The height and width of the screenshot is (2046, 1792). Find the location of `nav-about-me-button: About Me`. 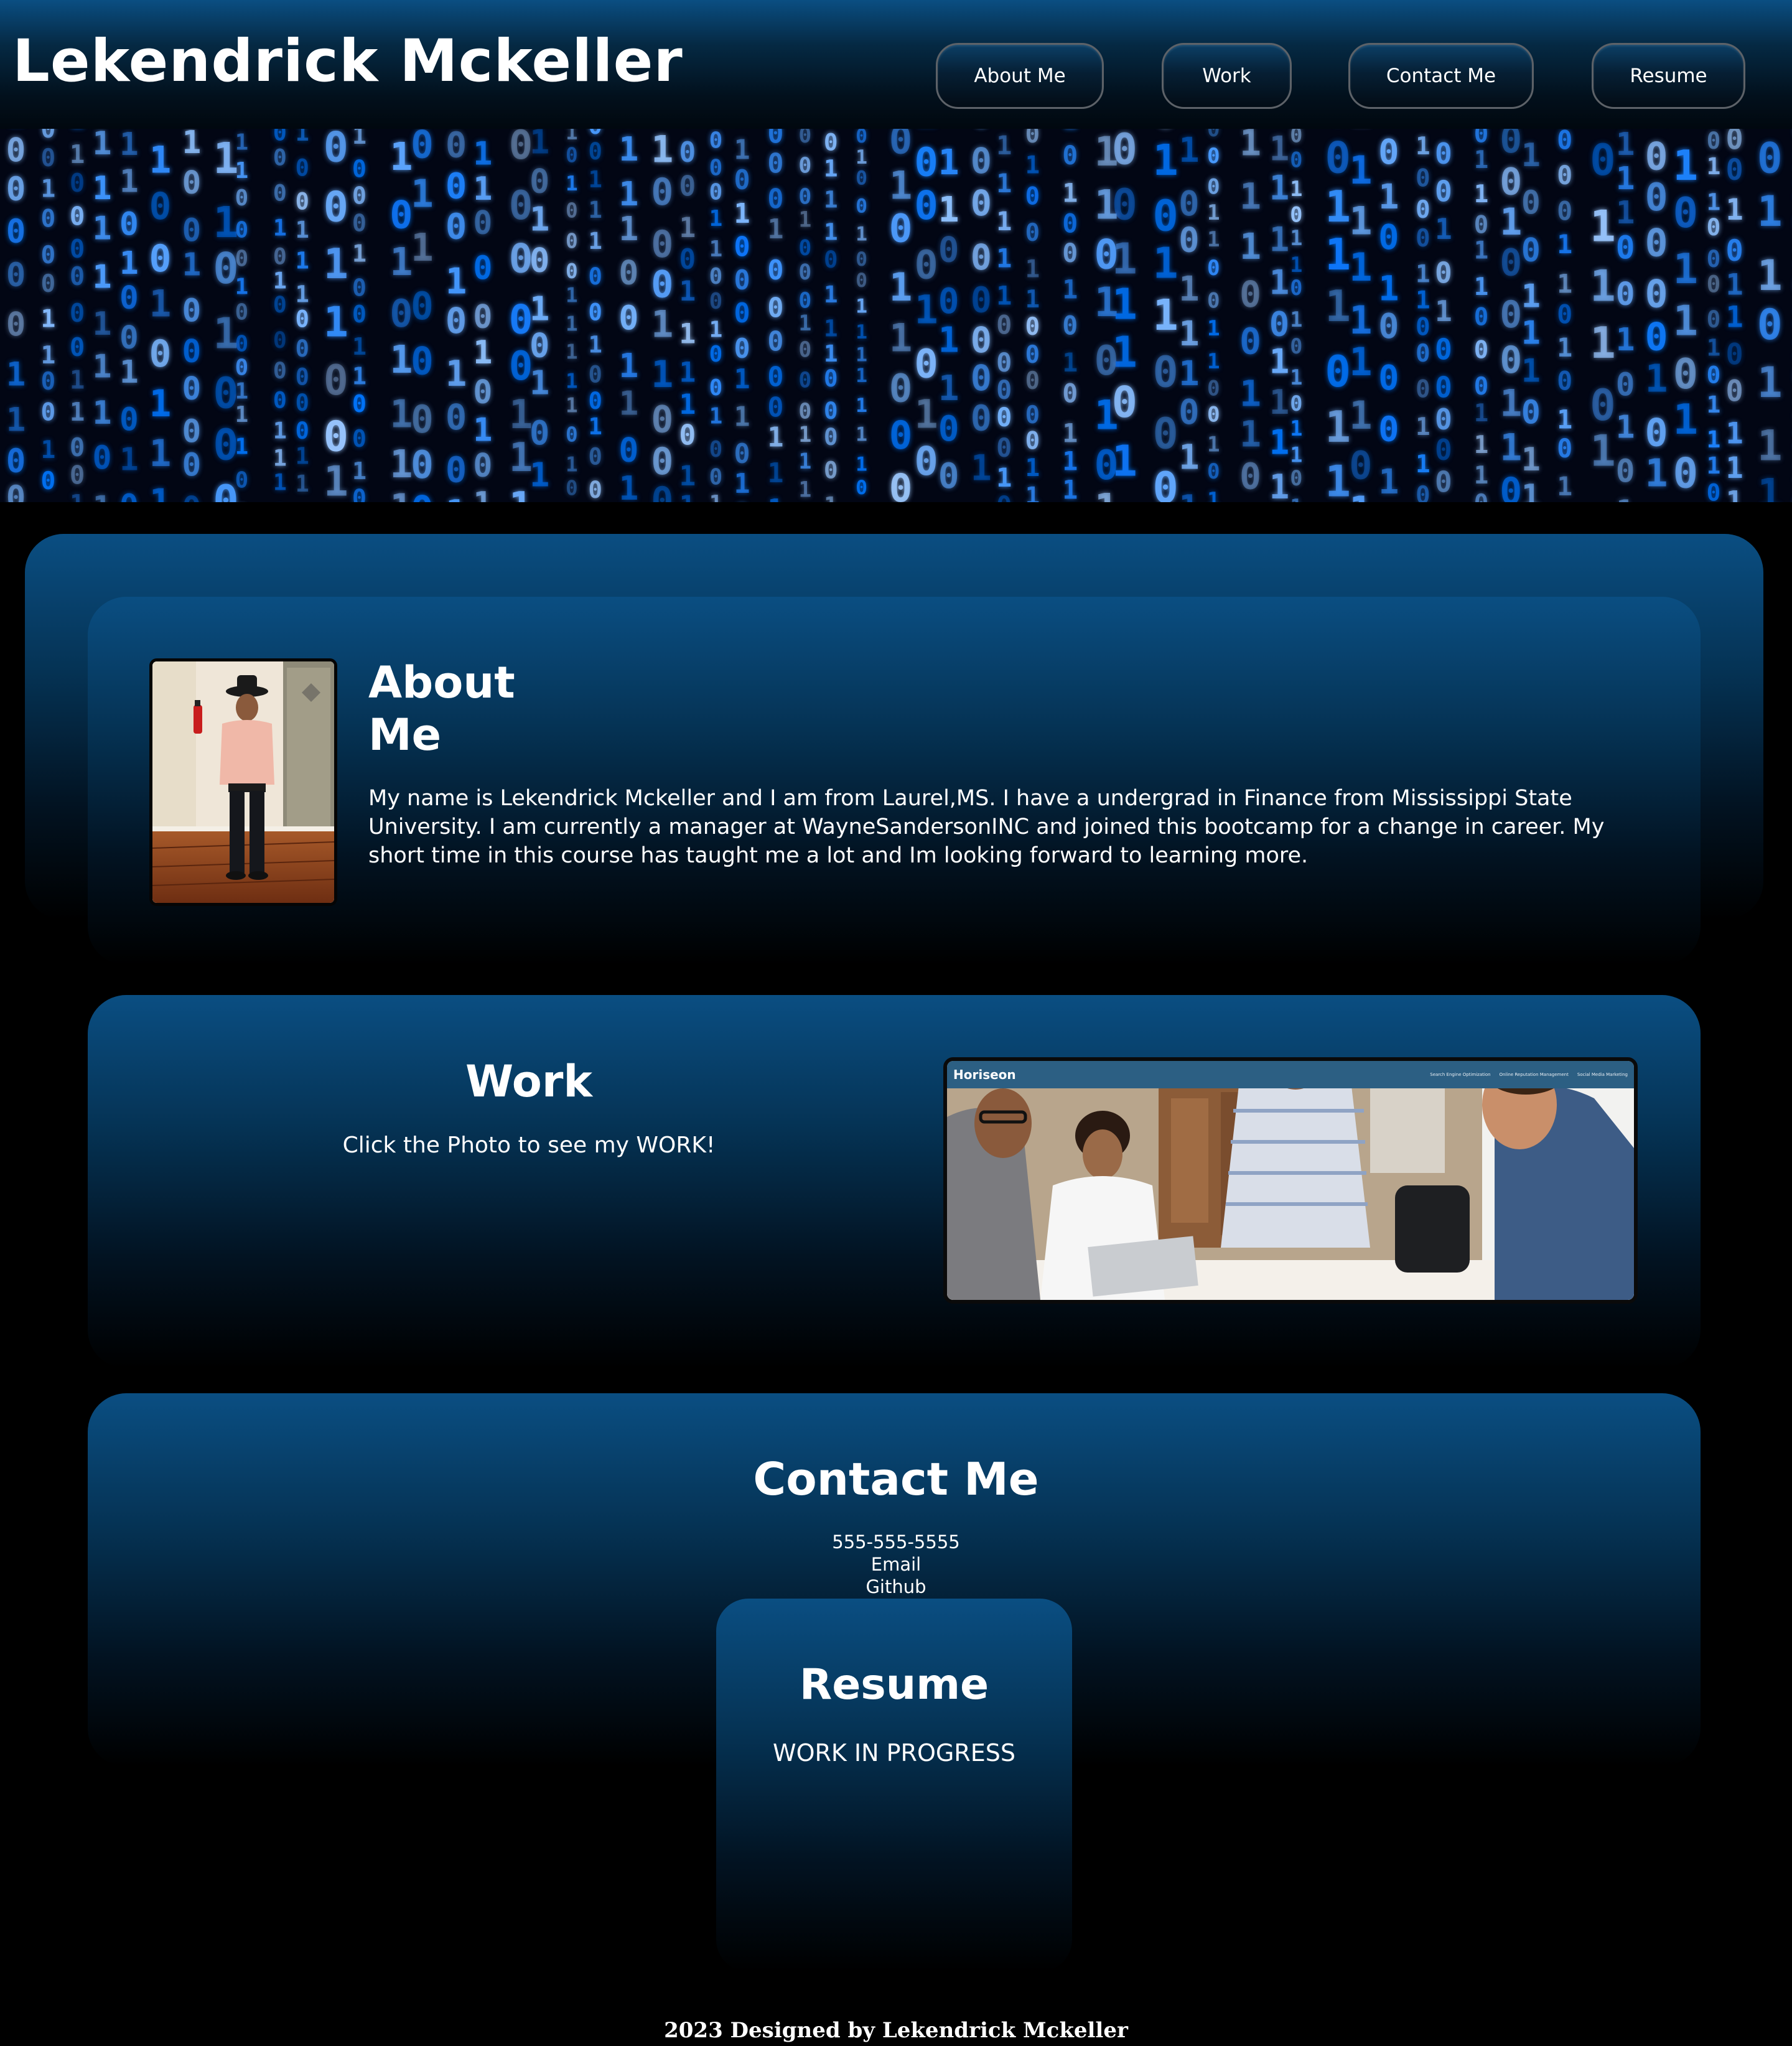

nav-about-me-button: About Me is located at coordinates (1020, 76).